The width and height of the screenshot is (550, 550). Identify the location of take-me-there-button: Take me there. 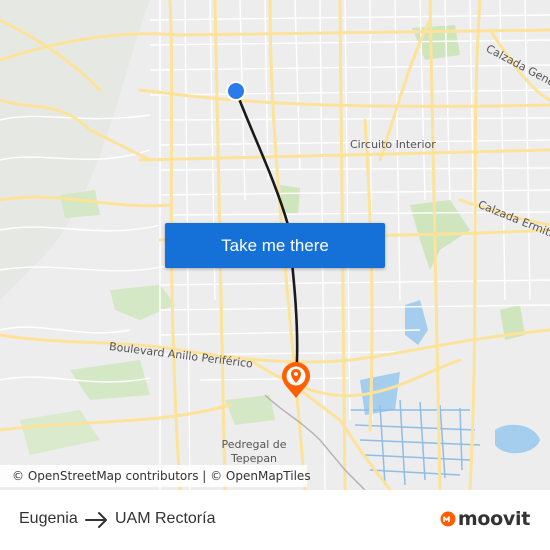
(275, 245).